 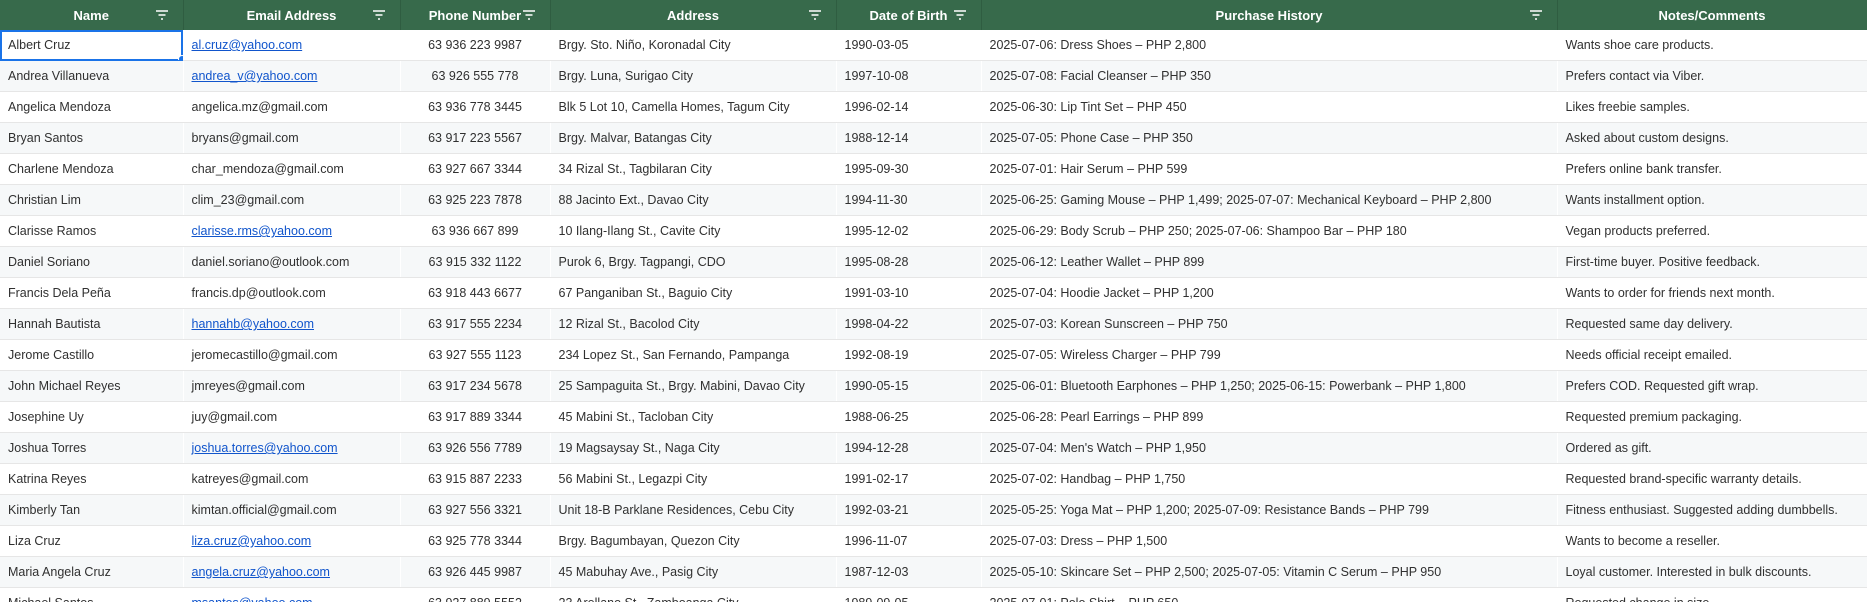 I want to click on cell-email: angelica.mz@gmail.com, so click(x=291, y=107).